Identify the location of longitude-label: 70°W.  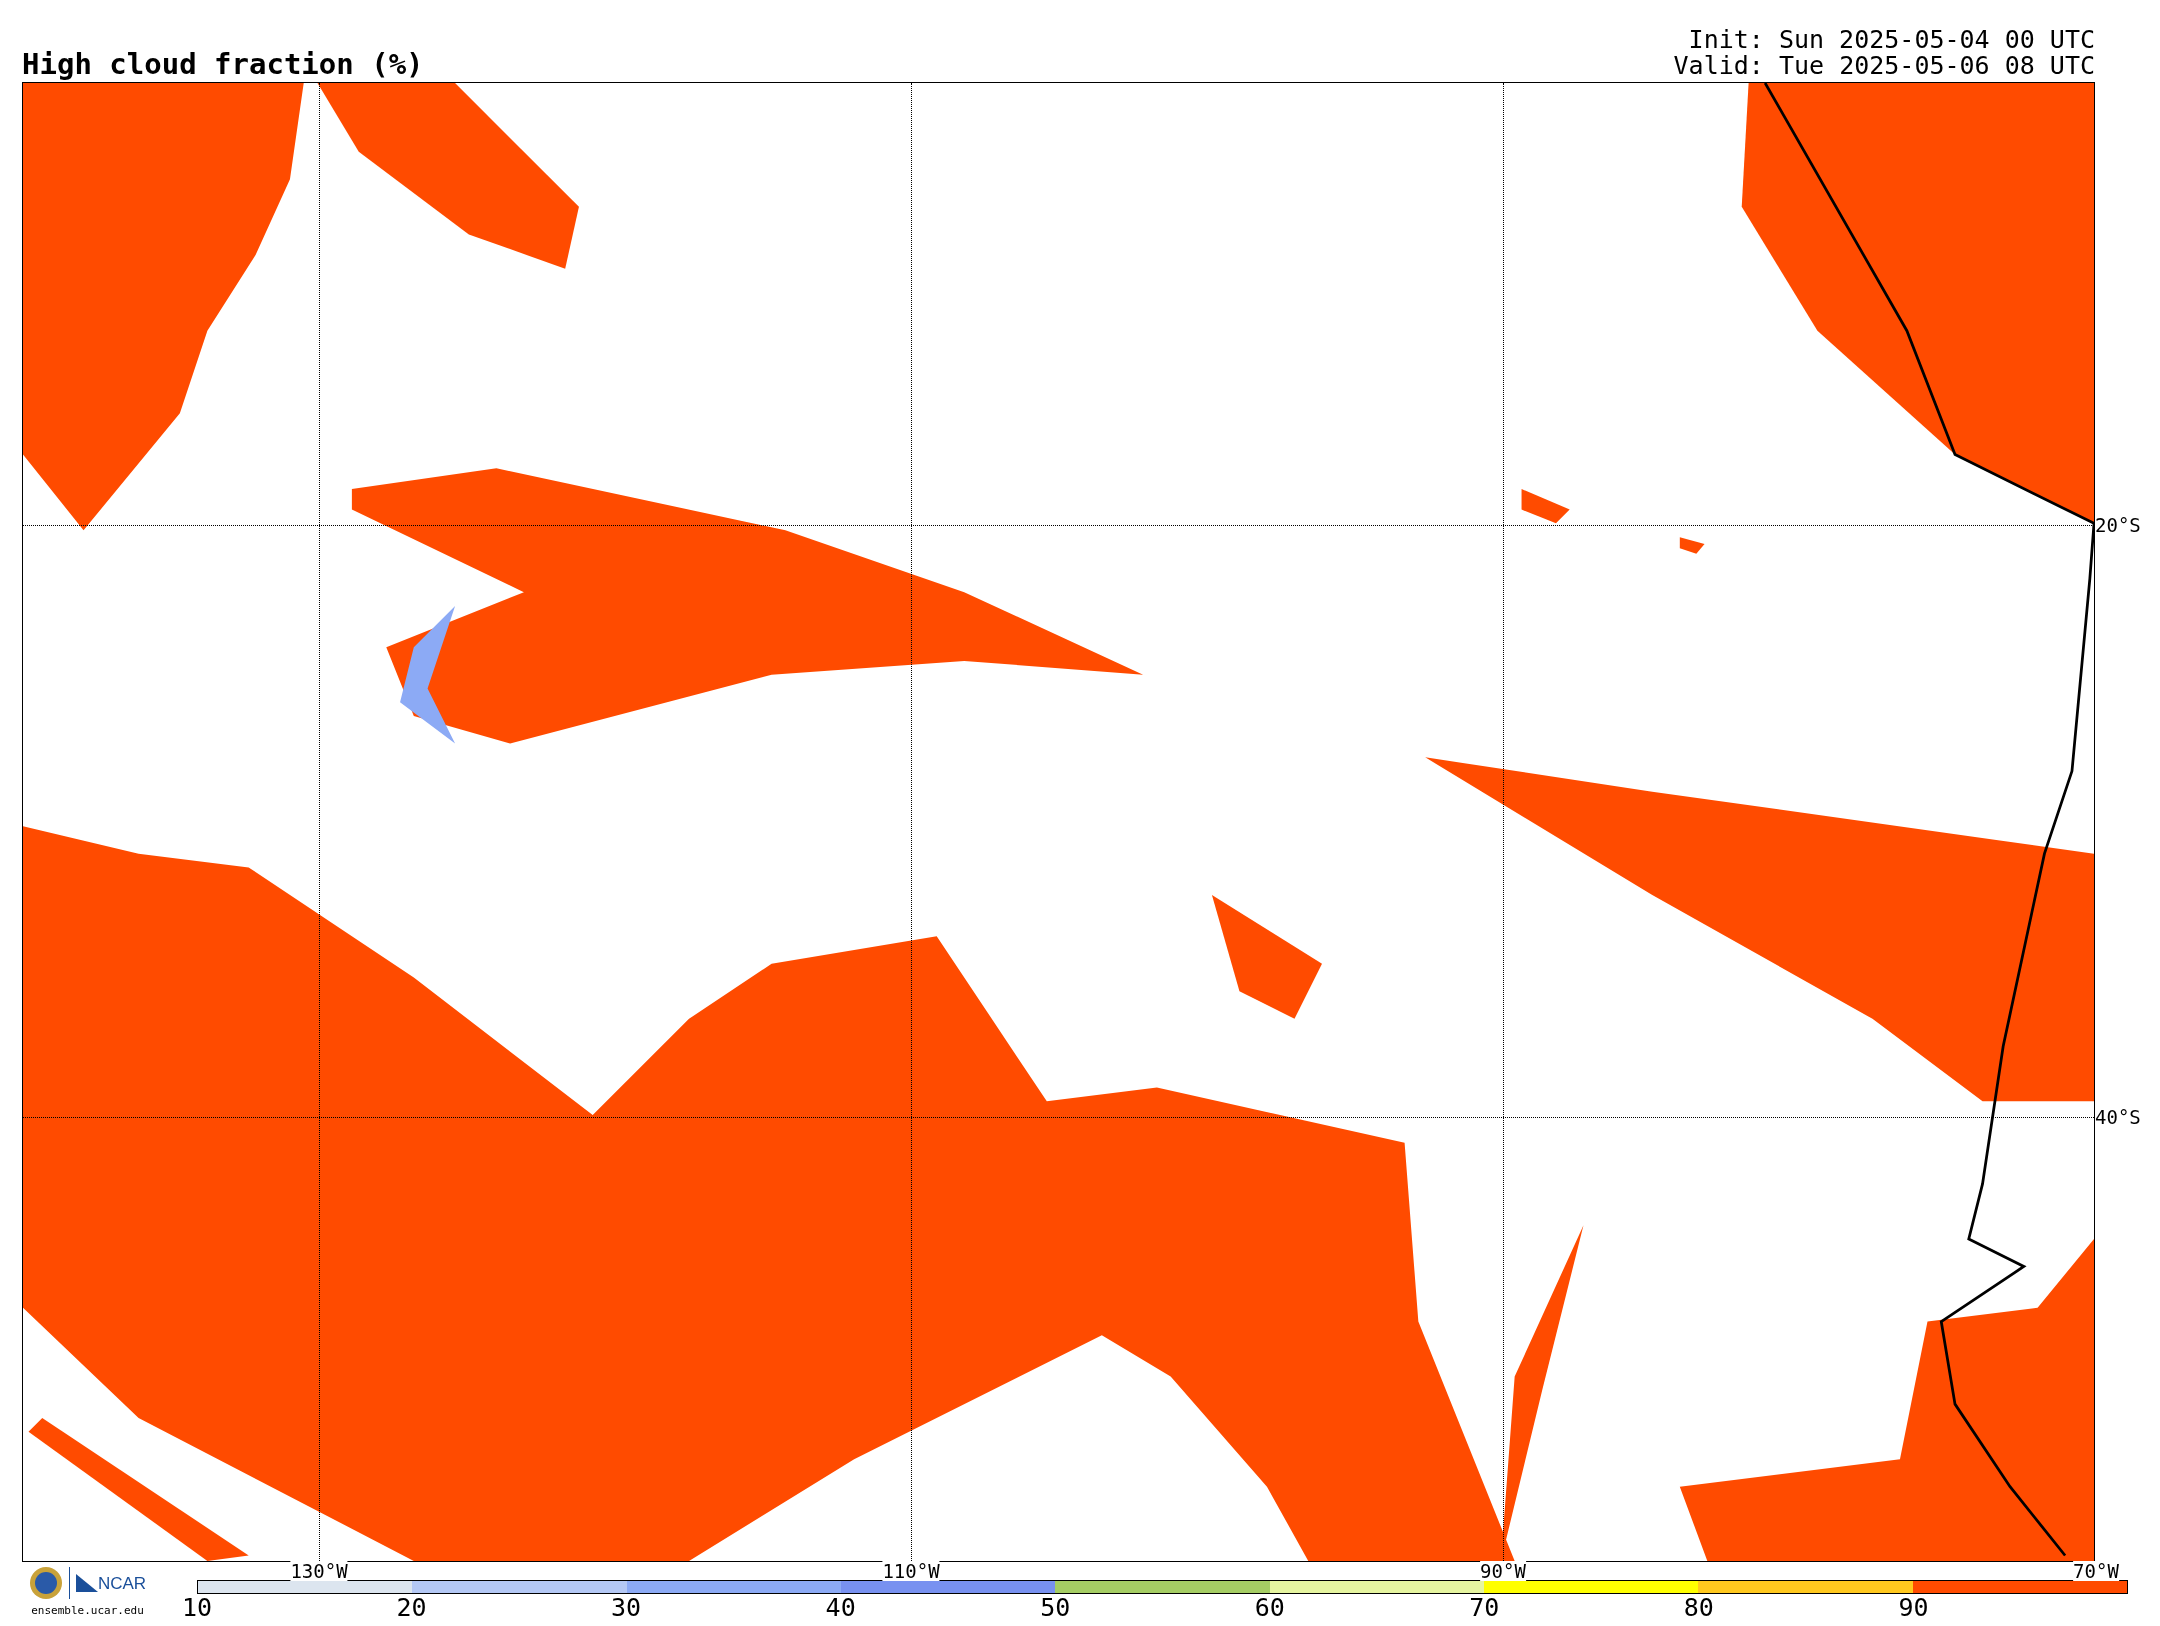
(2096, 1571).